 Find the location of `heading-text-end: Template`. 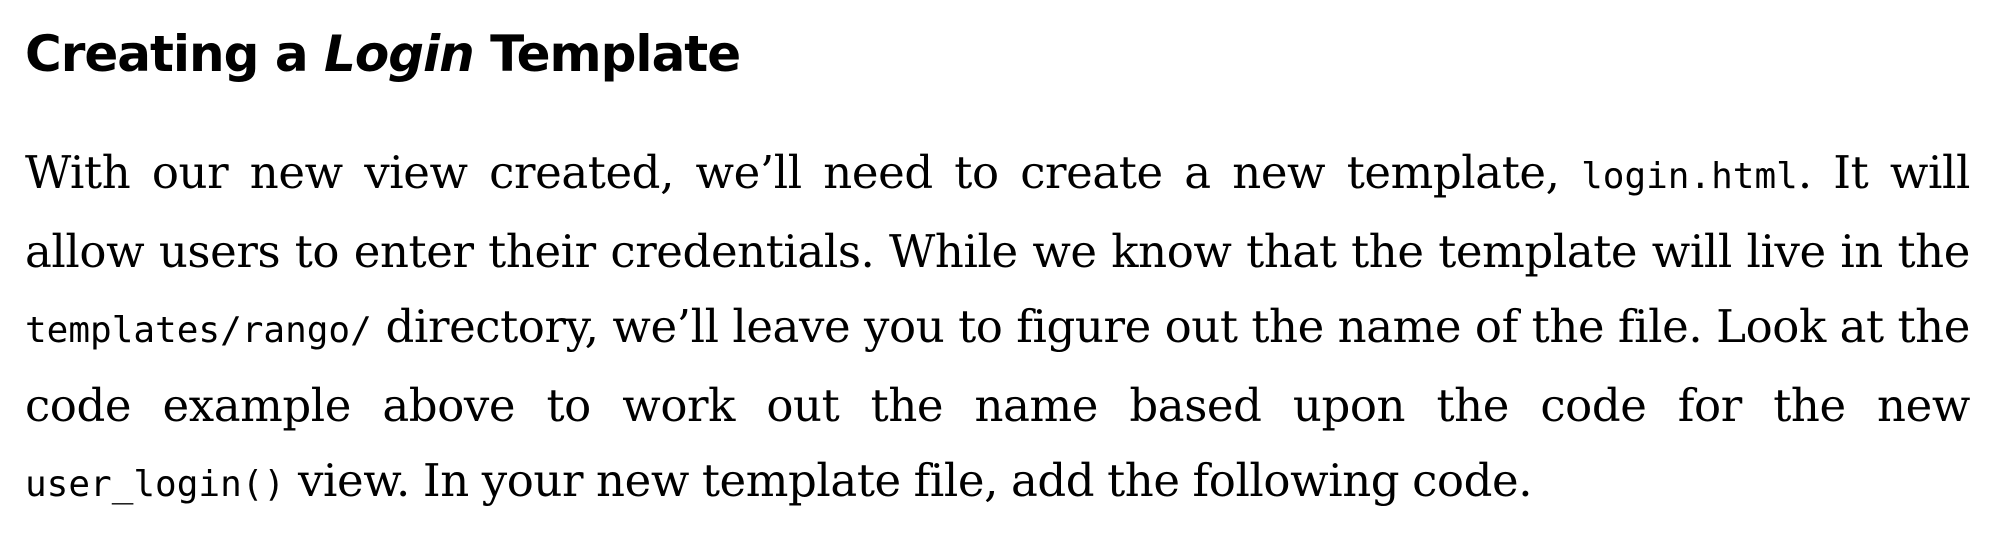

heading-text-end: Template is located at coordinates (607, 54).